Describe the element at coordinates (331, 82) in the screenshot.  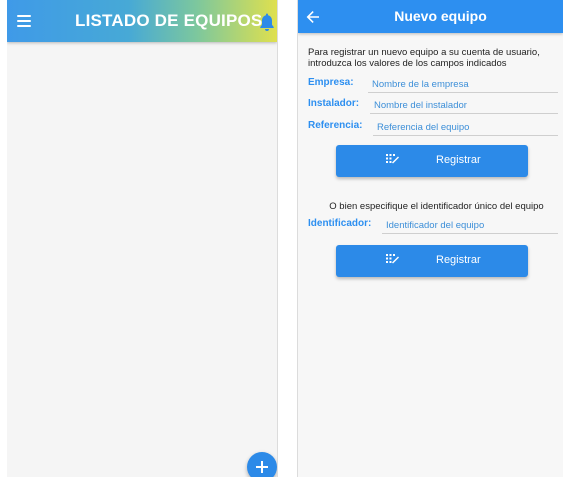
I see `empresa-label: Empresa:` at that location.